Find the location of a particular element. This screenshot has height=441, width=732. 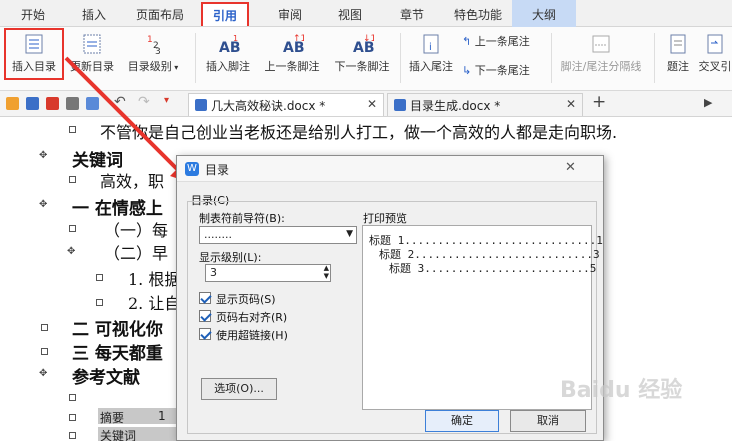

right-align-label: 页码右对齐(R) is located at coordinates (252, 317).